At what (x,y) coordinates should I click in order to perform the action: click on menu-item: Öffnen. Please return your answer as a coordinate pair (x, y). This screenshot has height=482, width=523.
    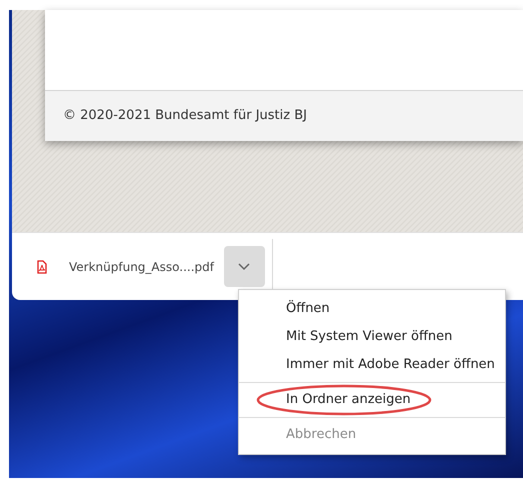
    Looking at the image, I should click on (372, 309).